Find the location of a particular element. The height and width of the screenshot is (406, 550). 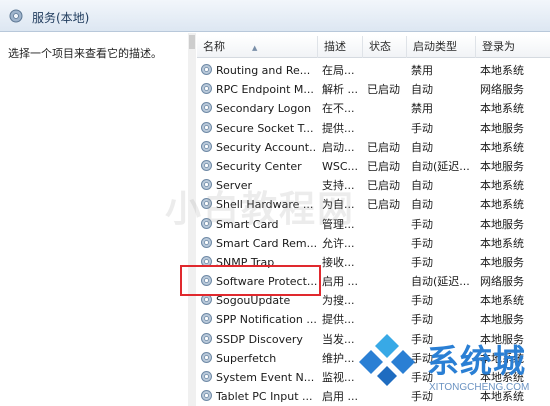

services-gear-icon is located at coordinates (16, 16).